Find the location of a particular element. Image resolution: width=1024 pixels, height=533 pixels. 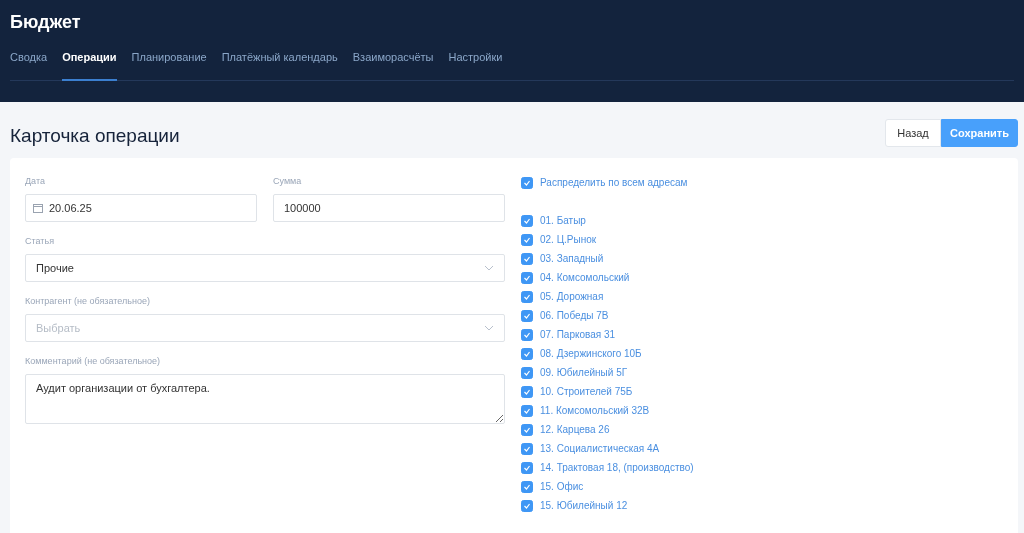

checkbox-label: Распределить по всем адресам is located at coordinates (614, 182).